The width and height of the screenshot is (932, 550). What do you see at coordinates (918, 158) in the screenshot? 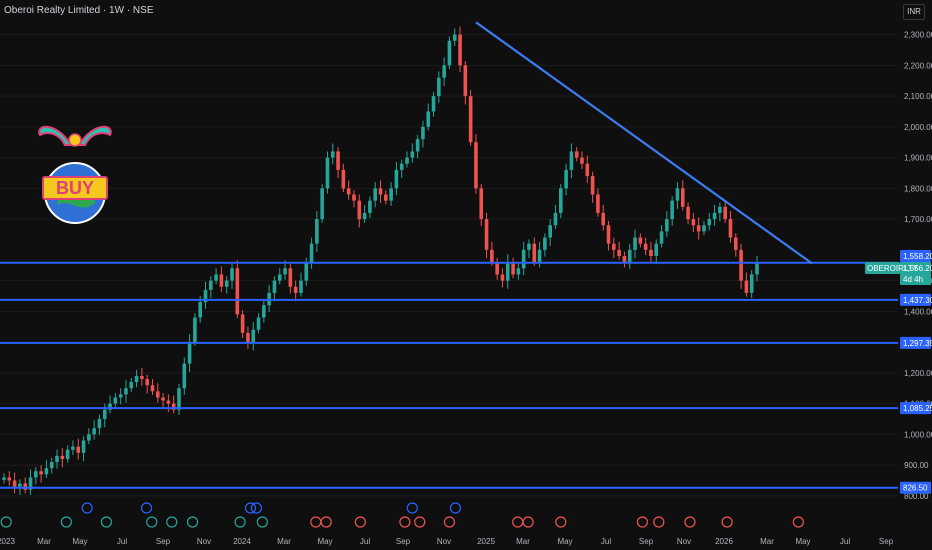
I see `price-tick-label: 1,900.00` at bounding box center [918, 158].